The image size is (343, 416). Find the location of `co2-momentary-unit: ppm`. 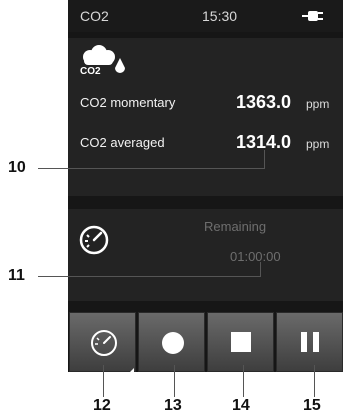

co2-momentary-unit: ppm is located at coordinates (318, 104).